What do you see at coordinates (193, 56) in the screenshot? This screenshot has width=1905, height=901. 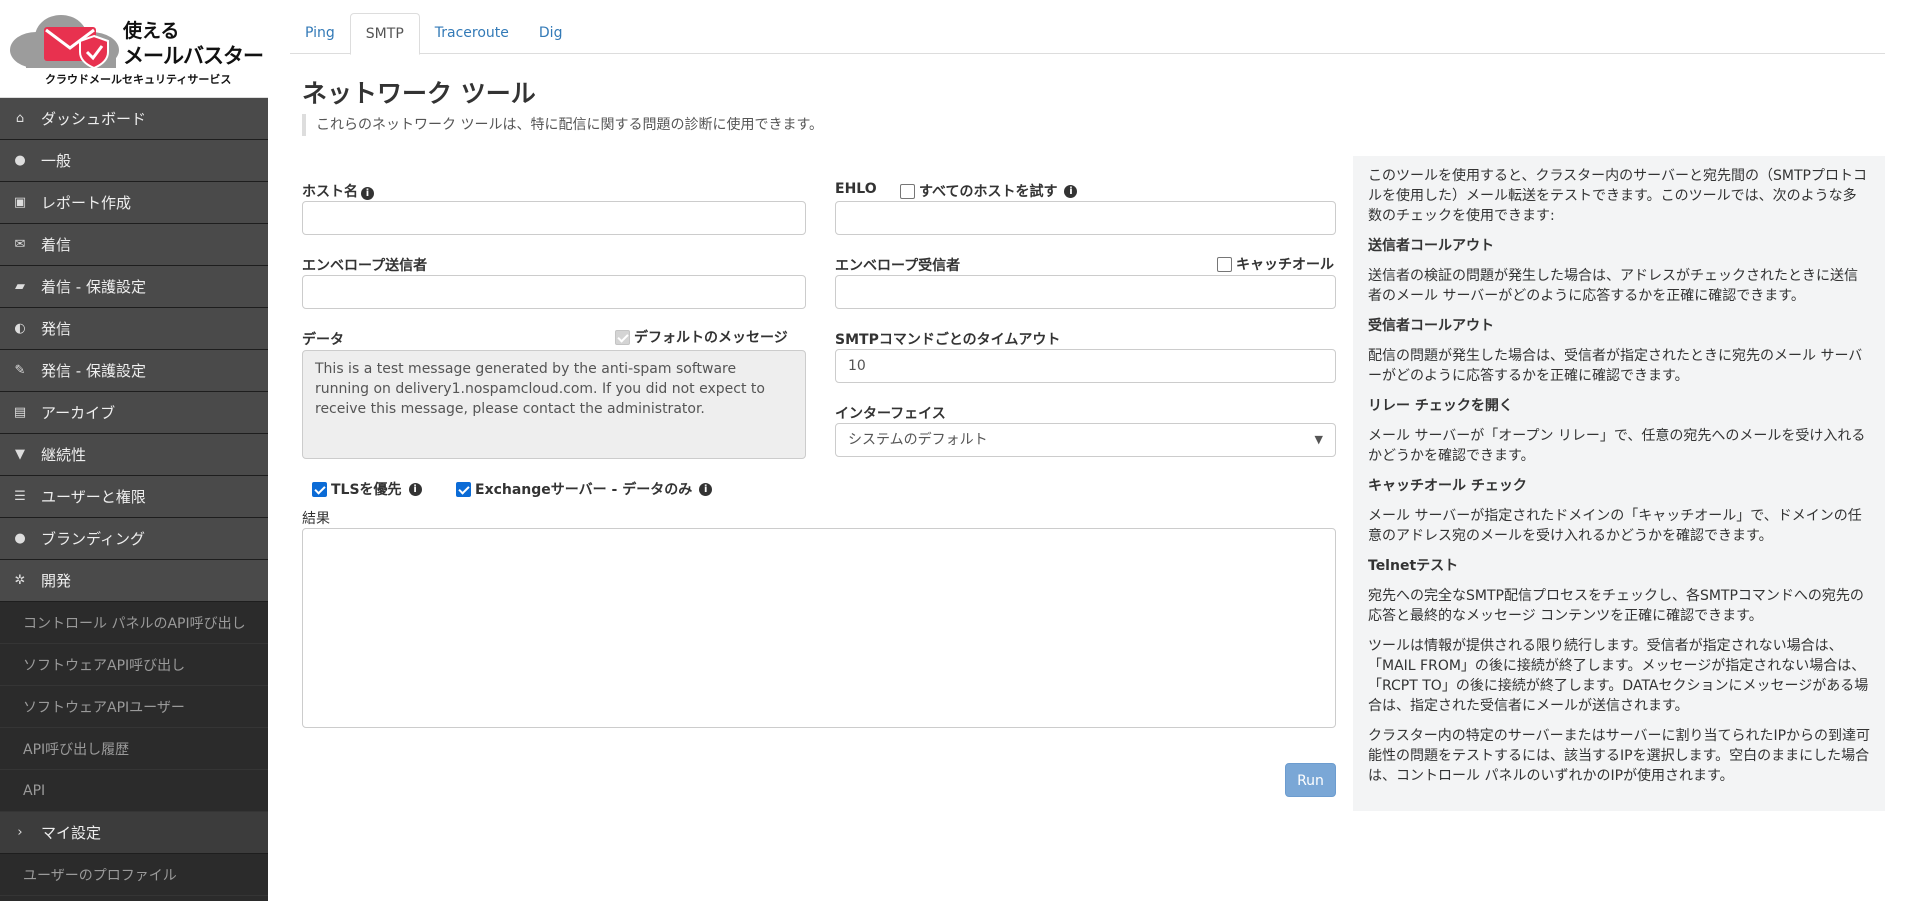 I see `brand-name-line2: メールバスター` at bounding box center [193, 56].